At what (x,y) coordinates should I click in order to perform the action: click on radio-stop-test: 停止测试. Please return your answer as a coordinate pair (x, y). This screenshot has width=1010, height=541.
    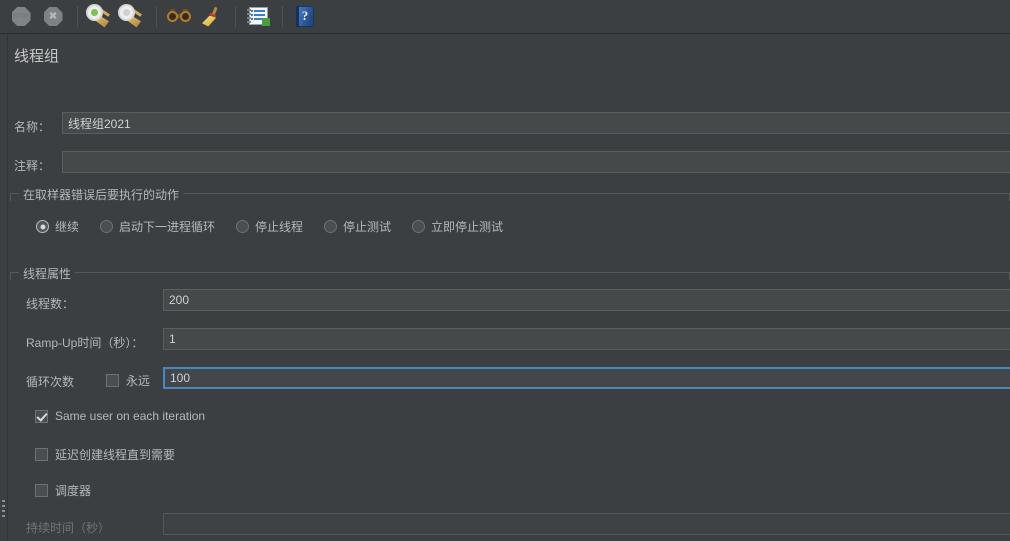
    Looking at the image, I should click on (357, 226).